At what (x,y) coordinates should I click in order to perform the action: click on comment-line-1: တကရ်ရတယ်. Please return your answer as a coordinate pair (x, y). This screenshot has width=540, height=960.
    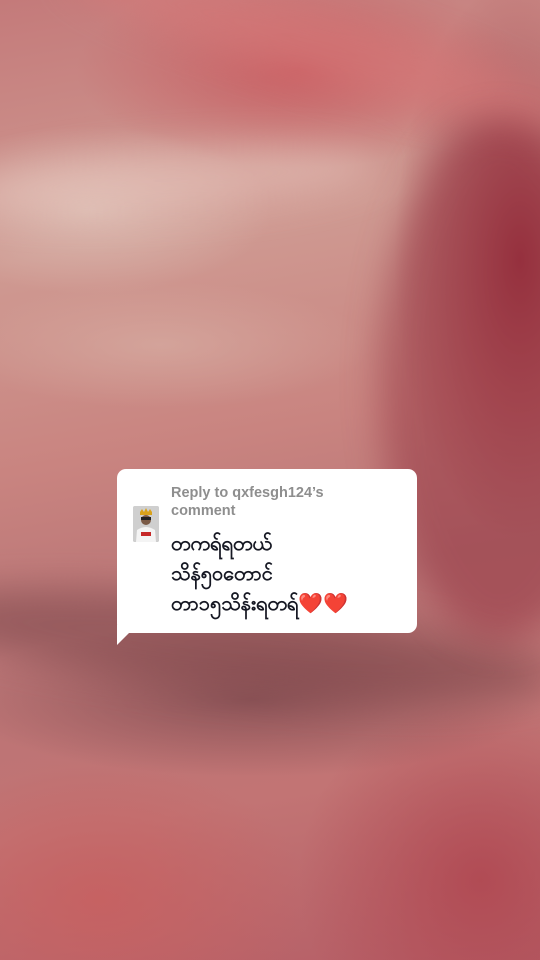
    Looking at the image, I should click on (221, 543).